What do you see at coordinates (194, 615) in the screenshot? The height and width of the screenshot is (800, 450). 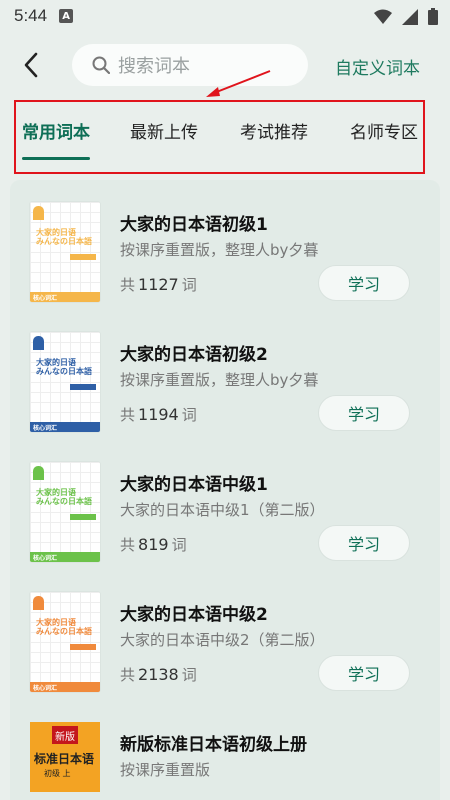 I see `book-title: 大家的日本语中级2` at bounding box center [194, 615].